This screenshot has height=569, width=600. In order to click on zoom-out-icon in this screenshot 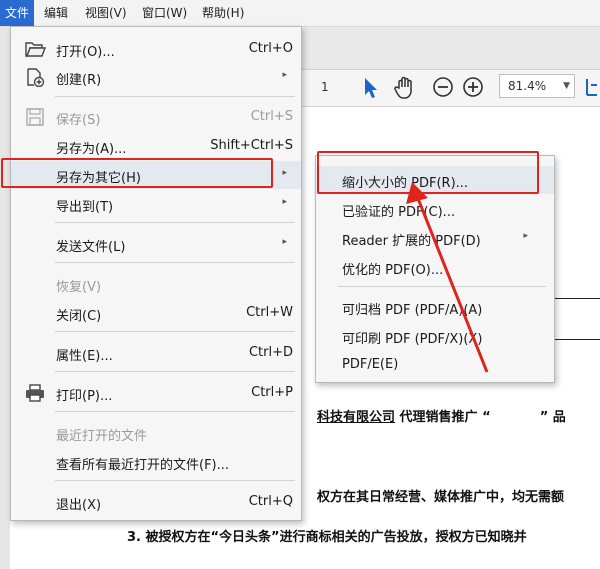, I will do `click(443, 87)`.